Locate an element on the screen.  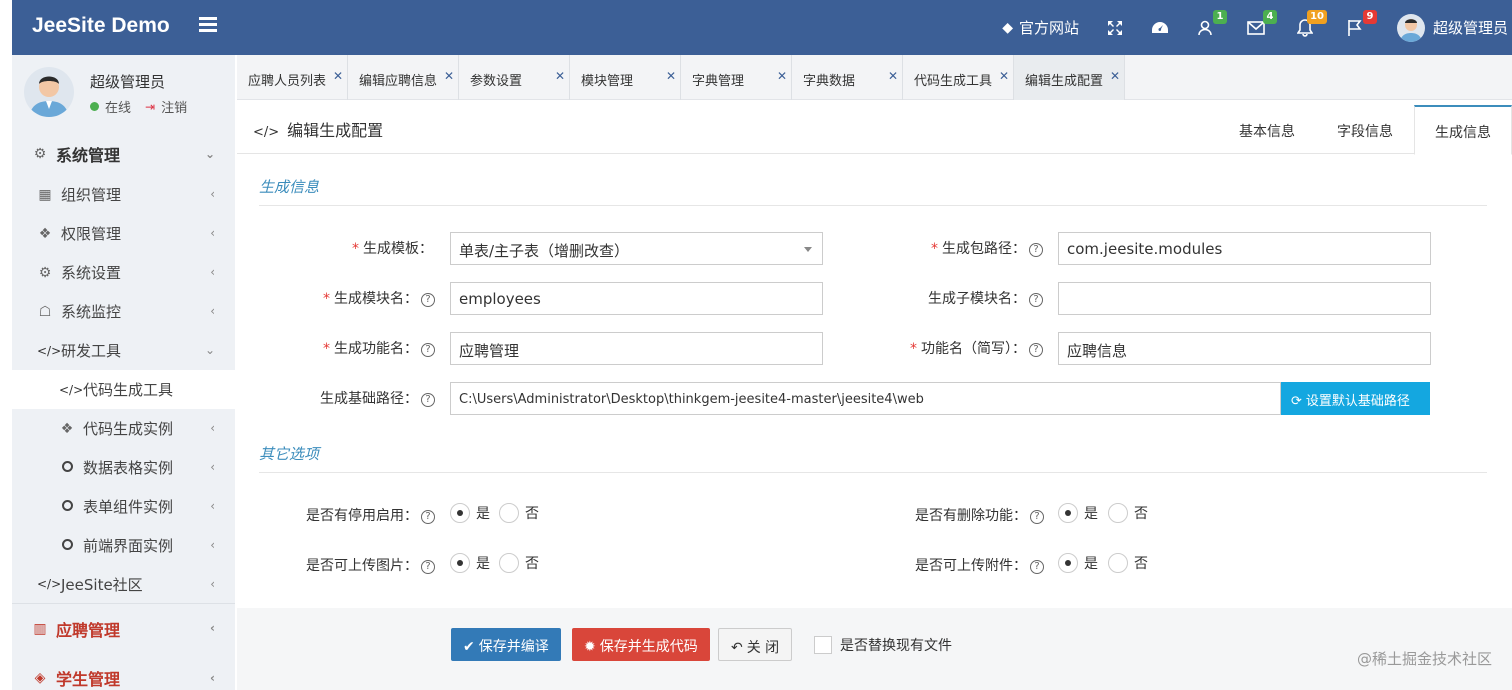
tab-codegen-tool: 代码生成工具 ✕ is located at coordinates (958, 77).